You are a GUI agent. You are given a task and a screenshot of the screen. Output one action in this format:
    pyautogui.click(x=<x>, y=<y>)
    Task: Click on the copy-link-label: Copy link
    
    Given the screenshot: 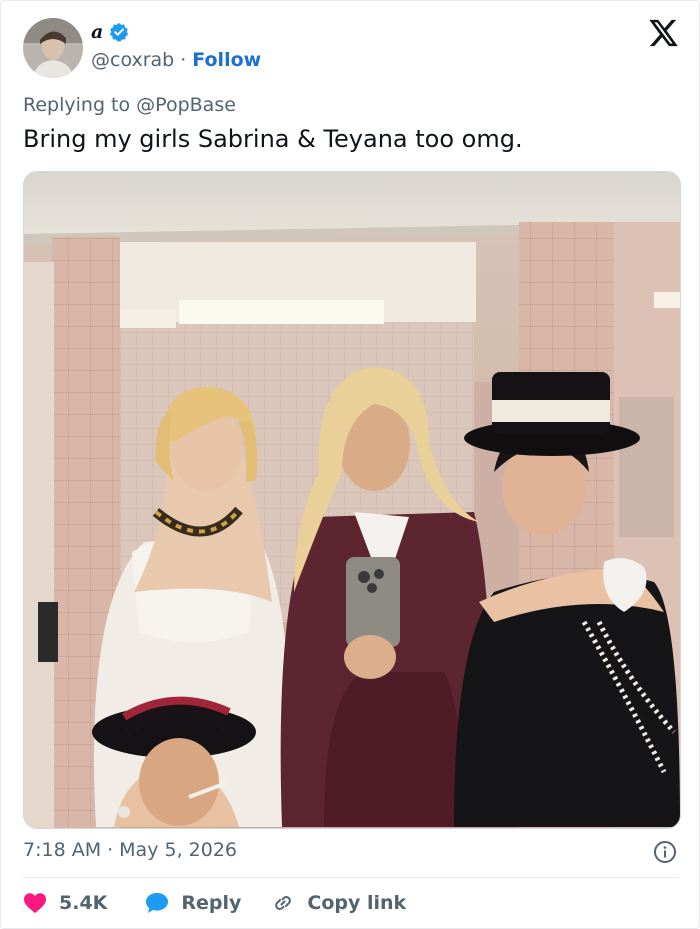 What is the action you would take?
    pyautogui.click(x=357, y=903)
    